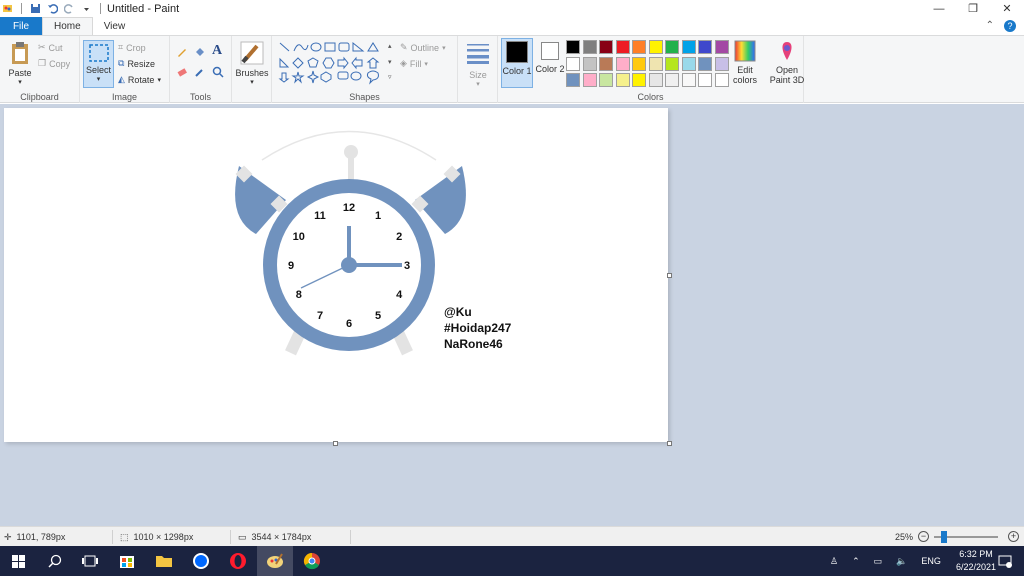 This screenshot has width=1024, height=576. I want to click on opera-icon, so click(238, 561).